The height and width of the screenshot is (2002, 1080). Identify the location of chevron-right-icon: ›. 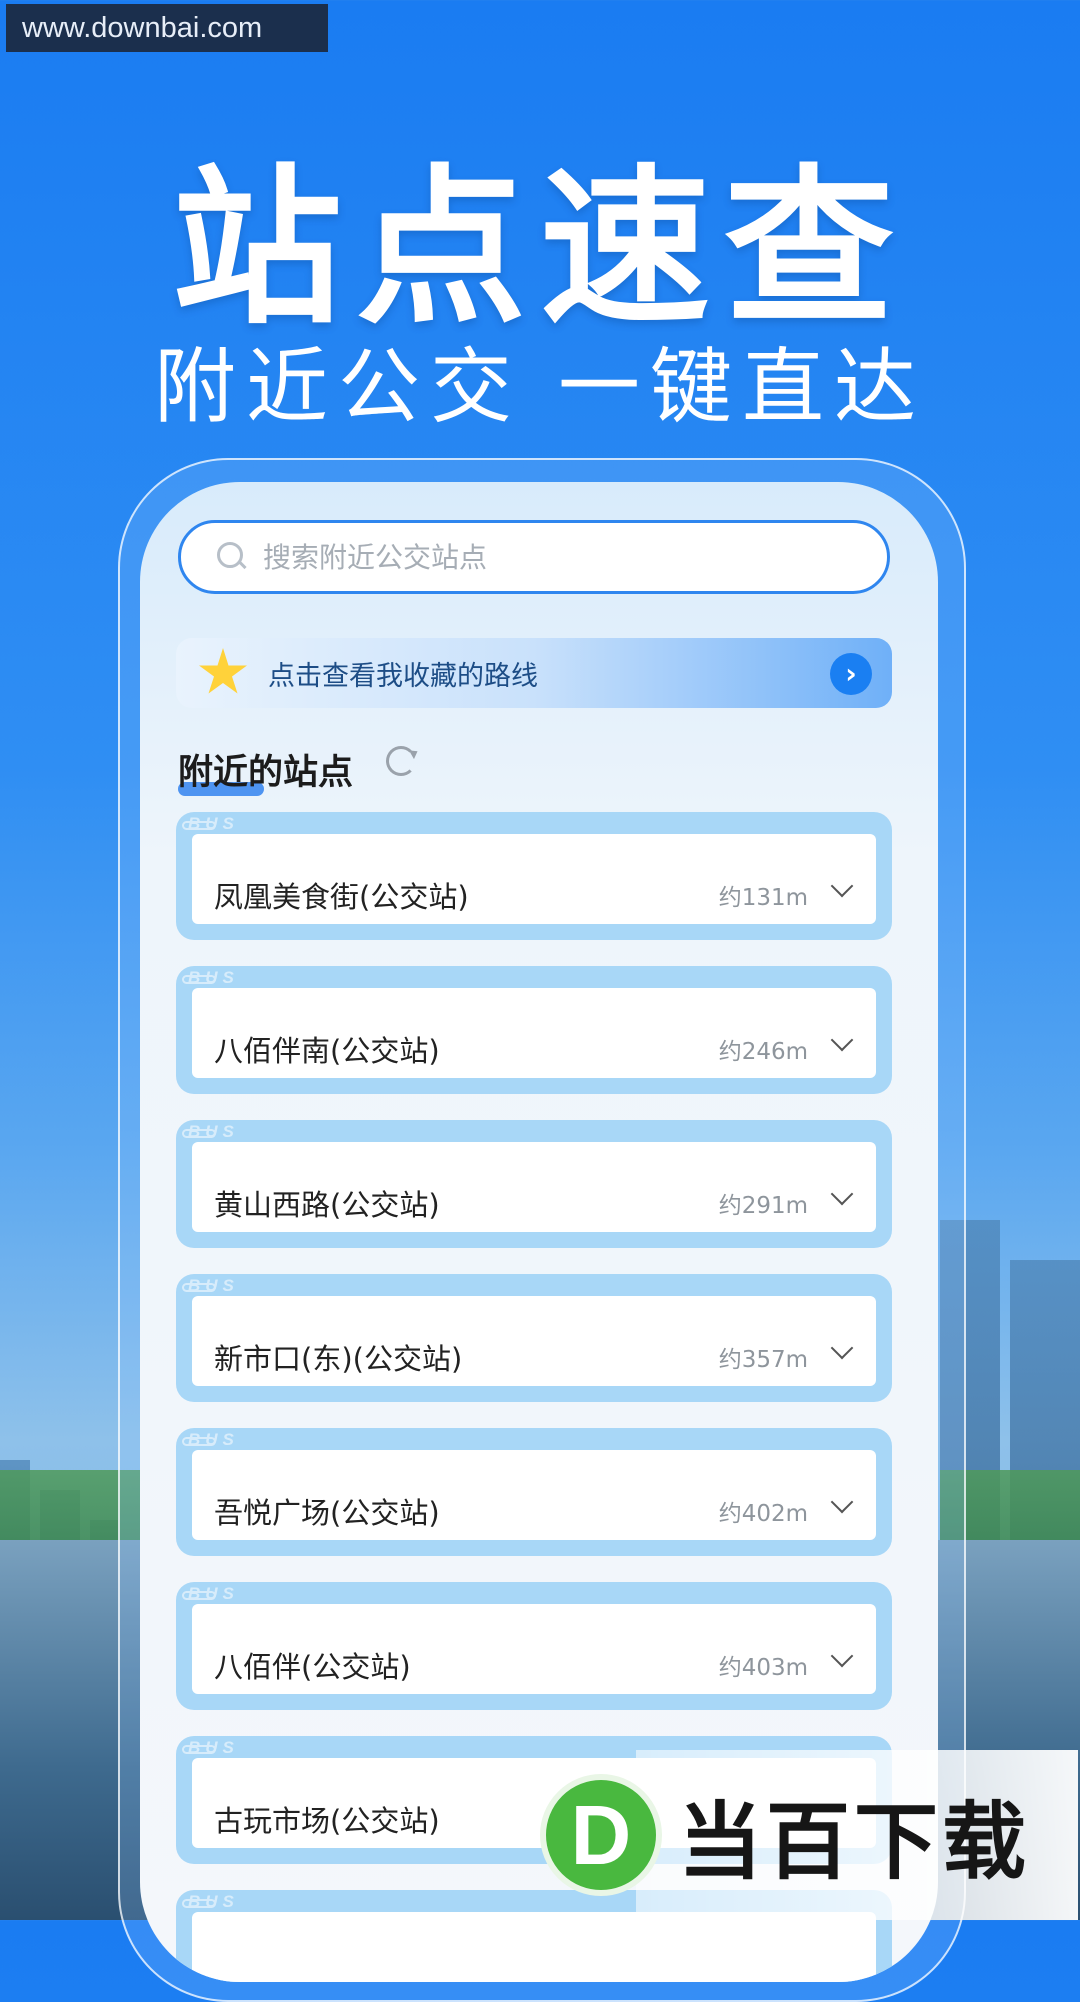
(851, 674).